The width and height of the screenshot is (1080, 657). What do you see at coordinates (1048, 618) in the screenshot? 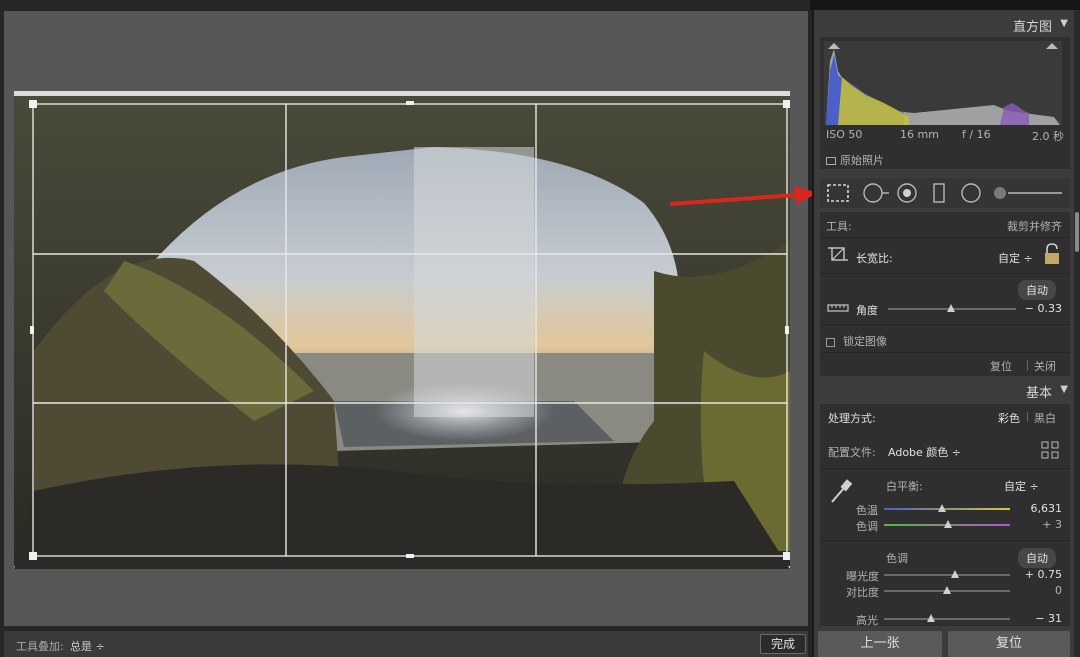
I see `highlights-value: − 31` at bounding box center [1048, 618].